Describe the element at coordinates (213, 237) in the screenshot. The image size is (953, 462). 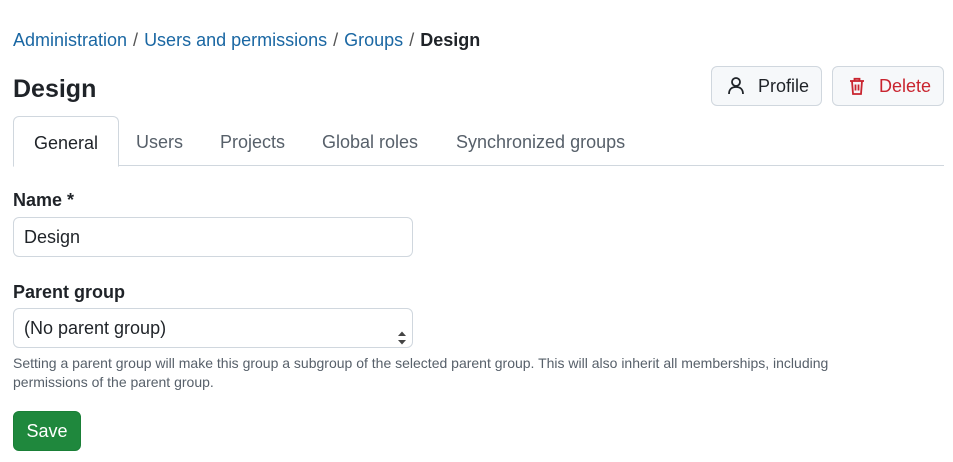
I see `name-input` at that location.